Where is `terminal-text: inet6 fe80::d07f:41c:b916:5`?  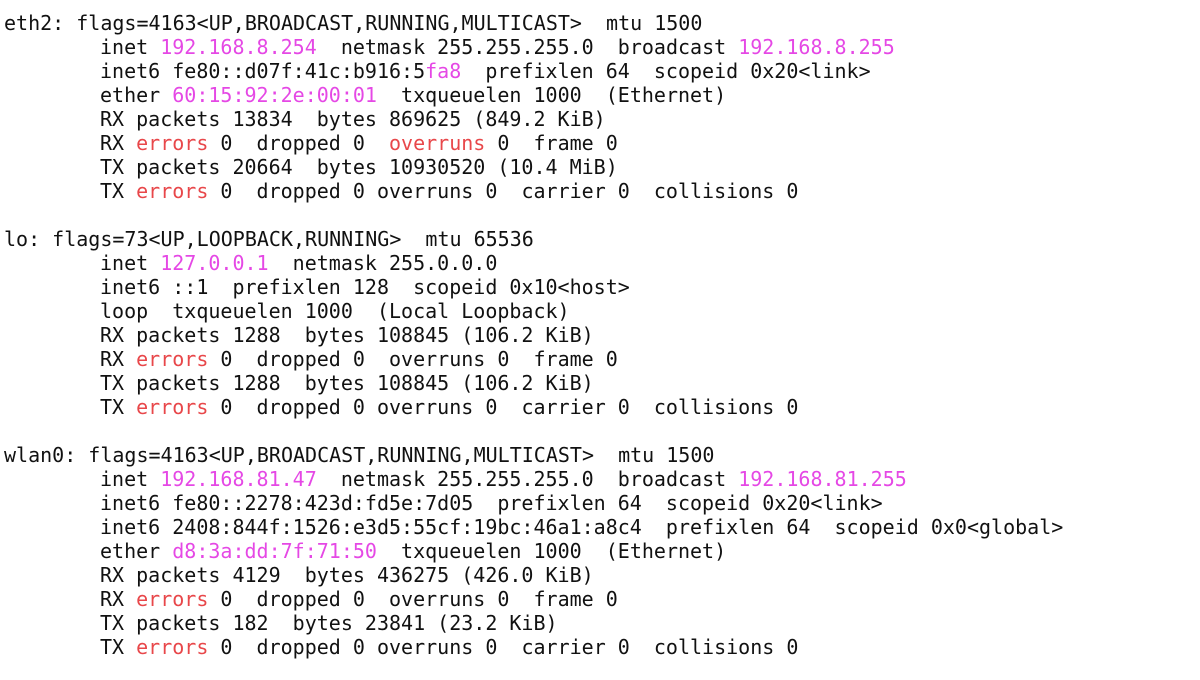 terminal-text: inet6 fe80::d07f:41c:b916:5 is located at coordinates (263, 71).